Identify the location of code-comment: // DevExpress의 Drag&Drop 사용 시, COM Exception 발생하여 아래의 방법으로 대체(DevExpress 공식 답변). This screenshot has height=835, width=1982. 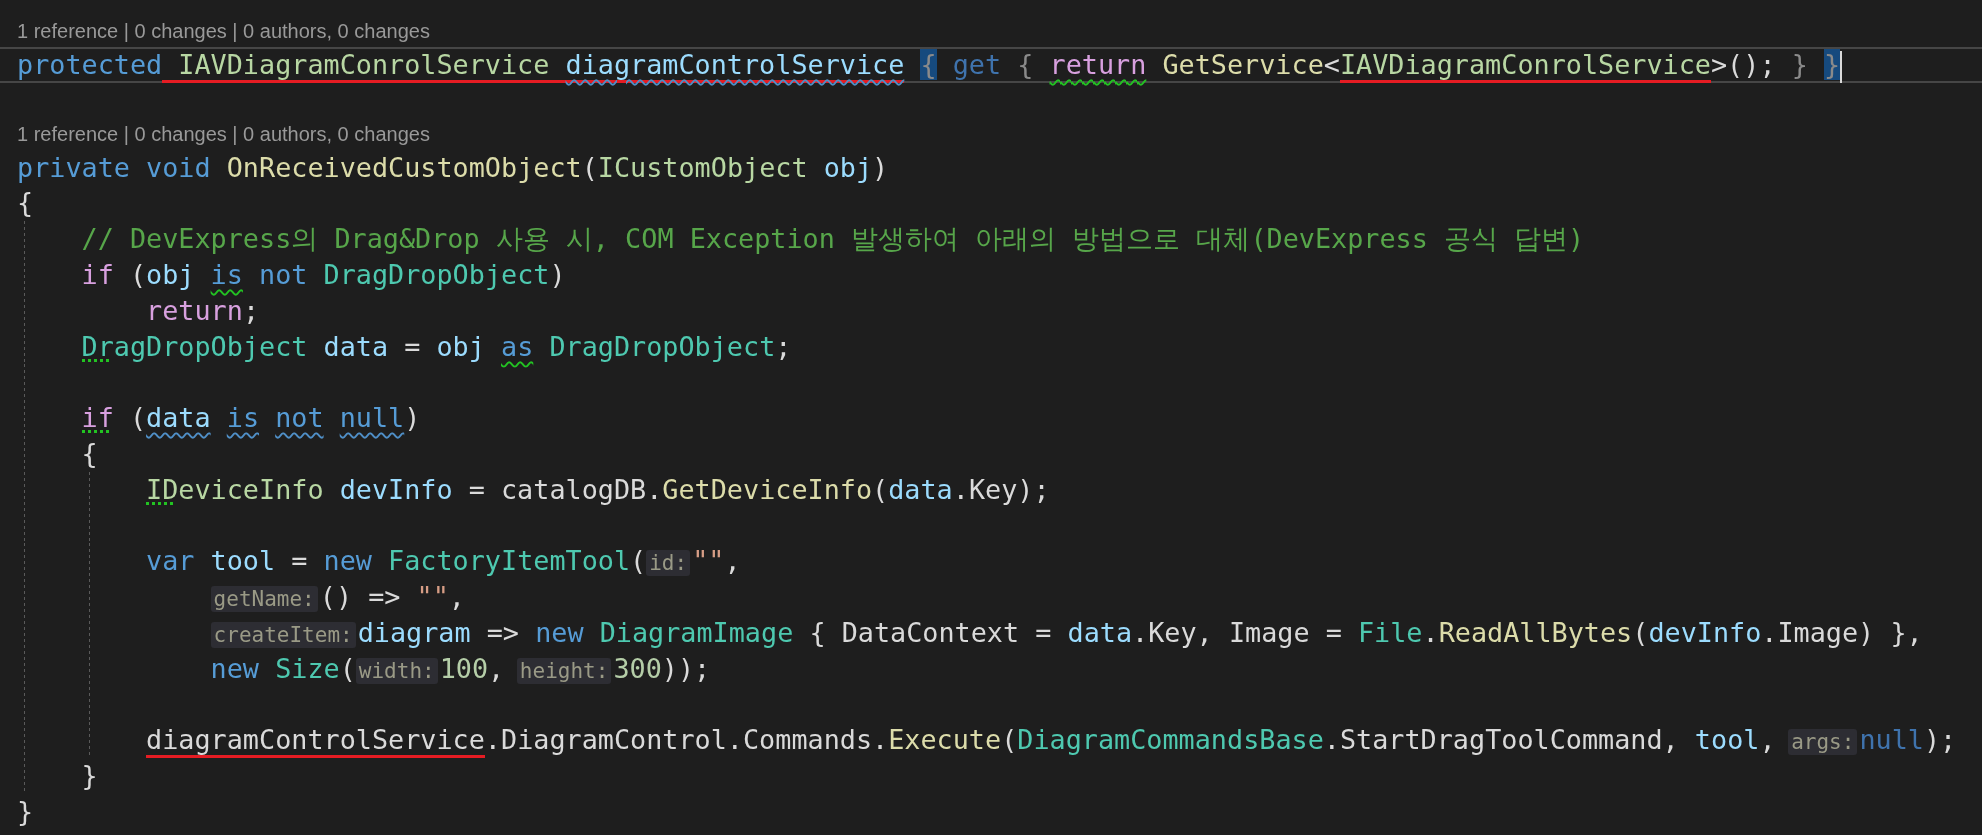
(833, 239).